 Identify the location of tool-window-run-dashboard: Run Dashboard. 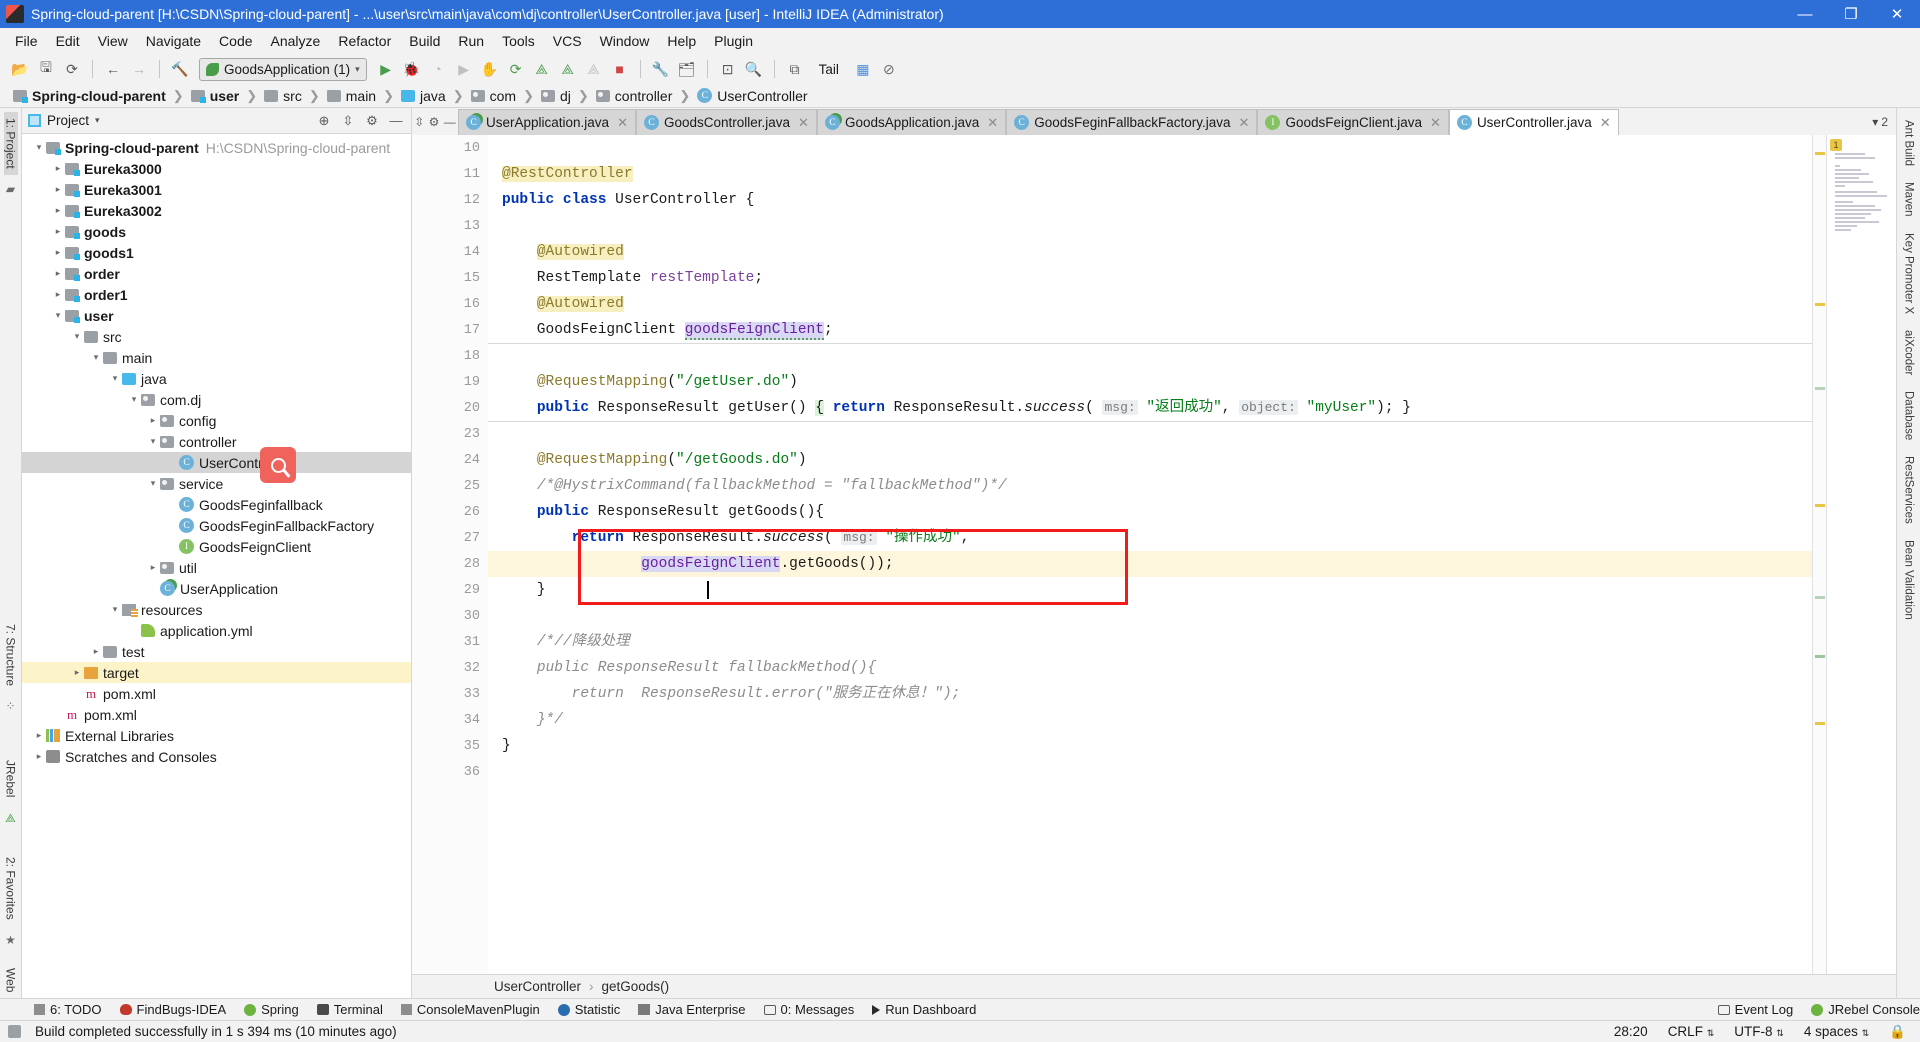
(924, 1009).